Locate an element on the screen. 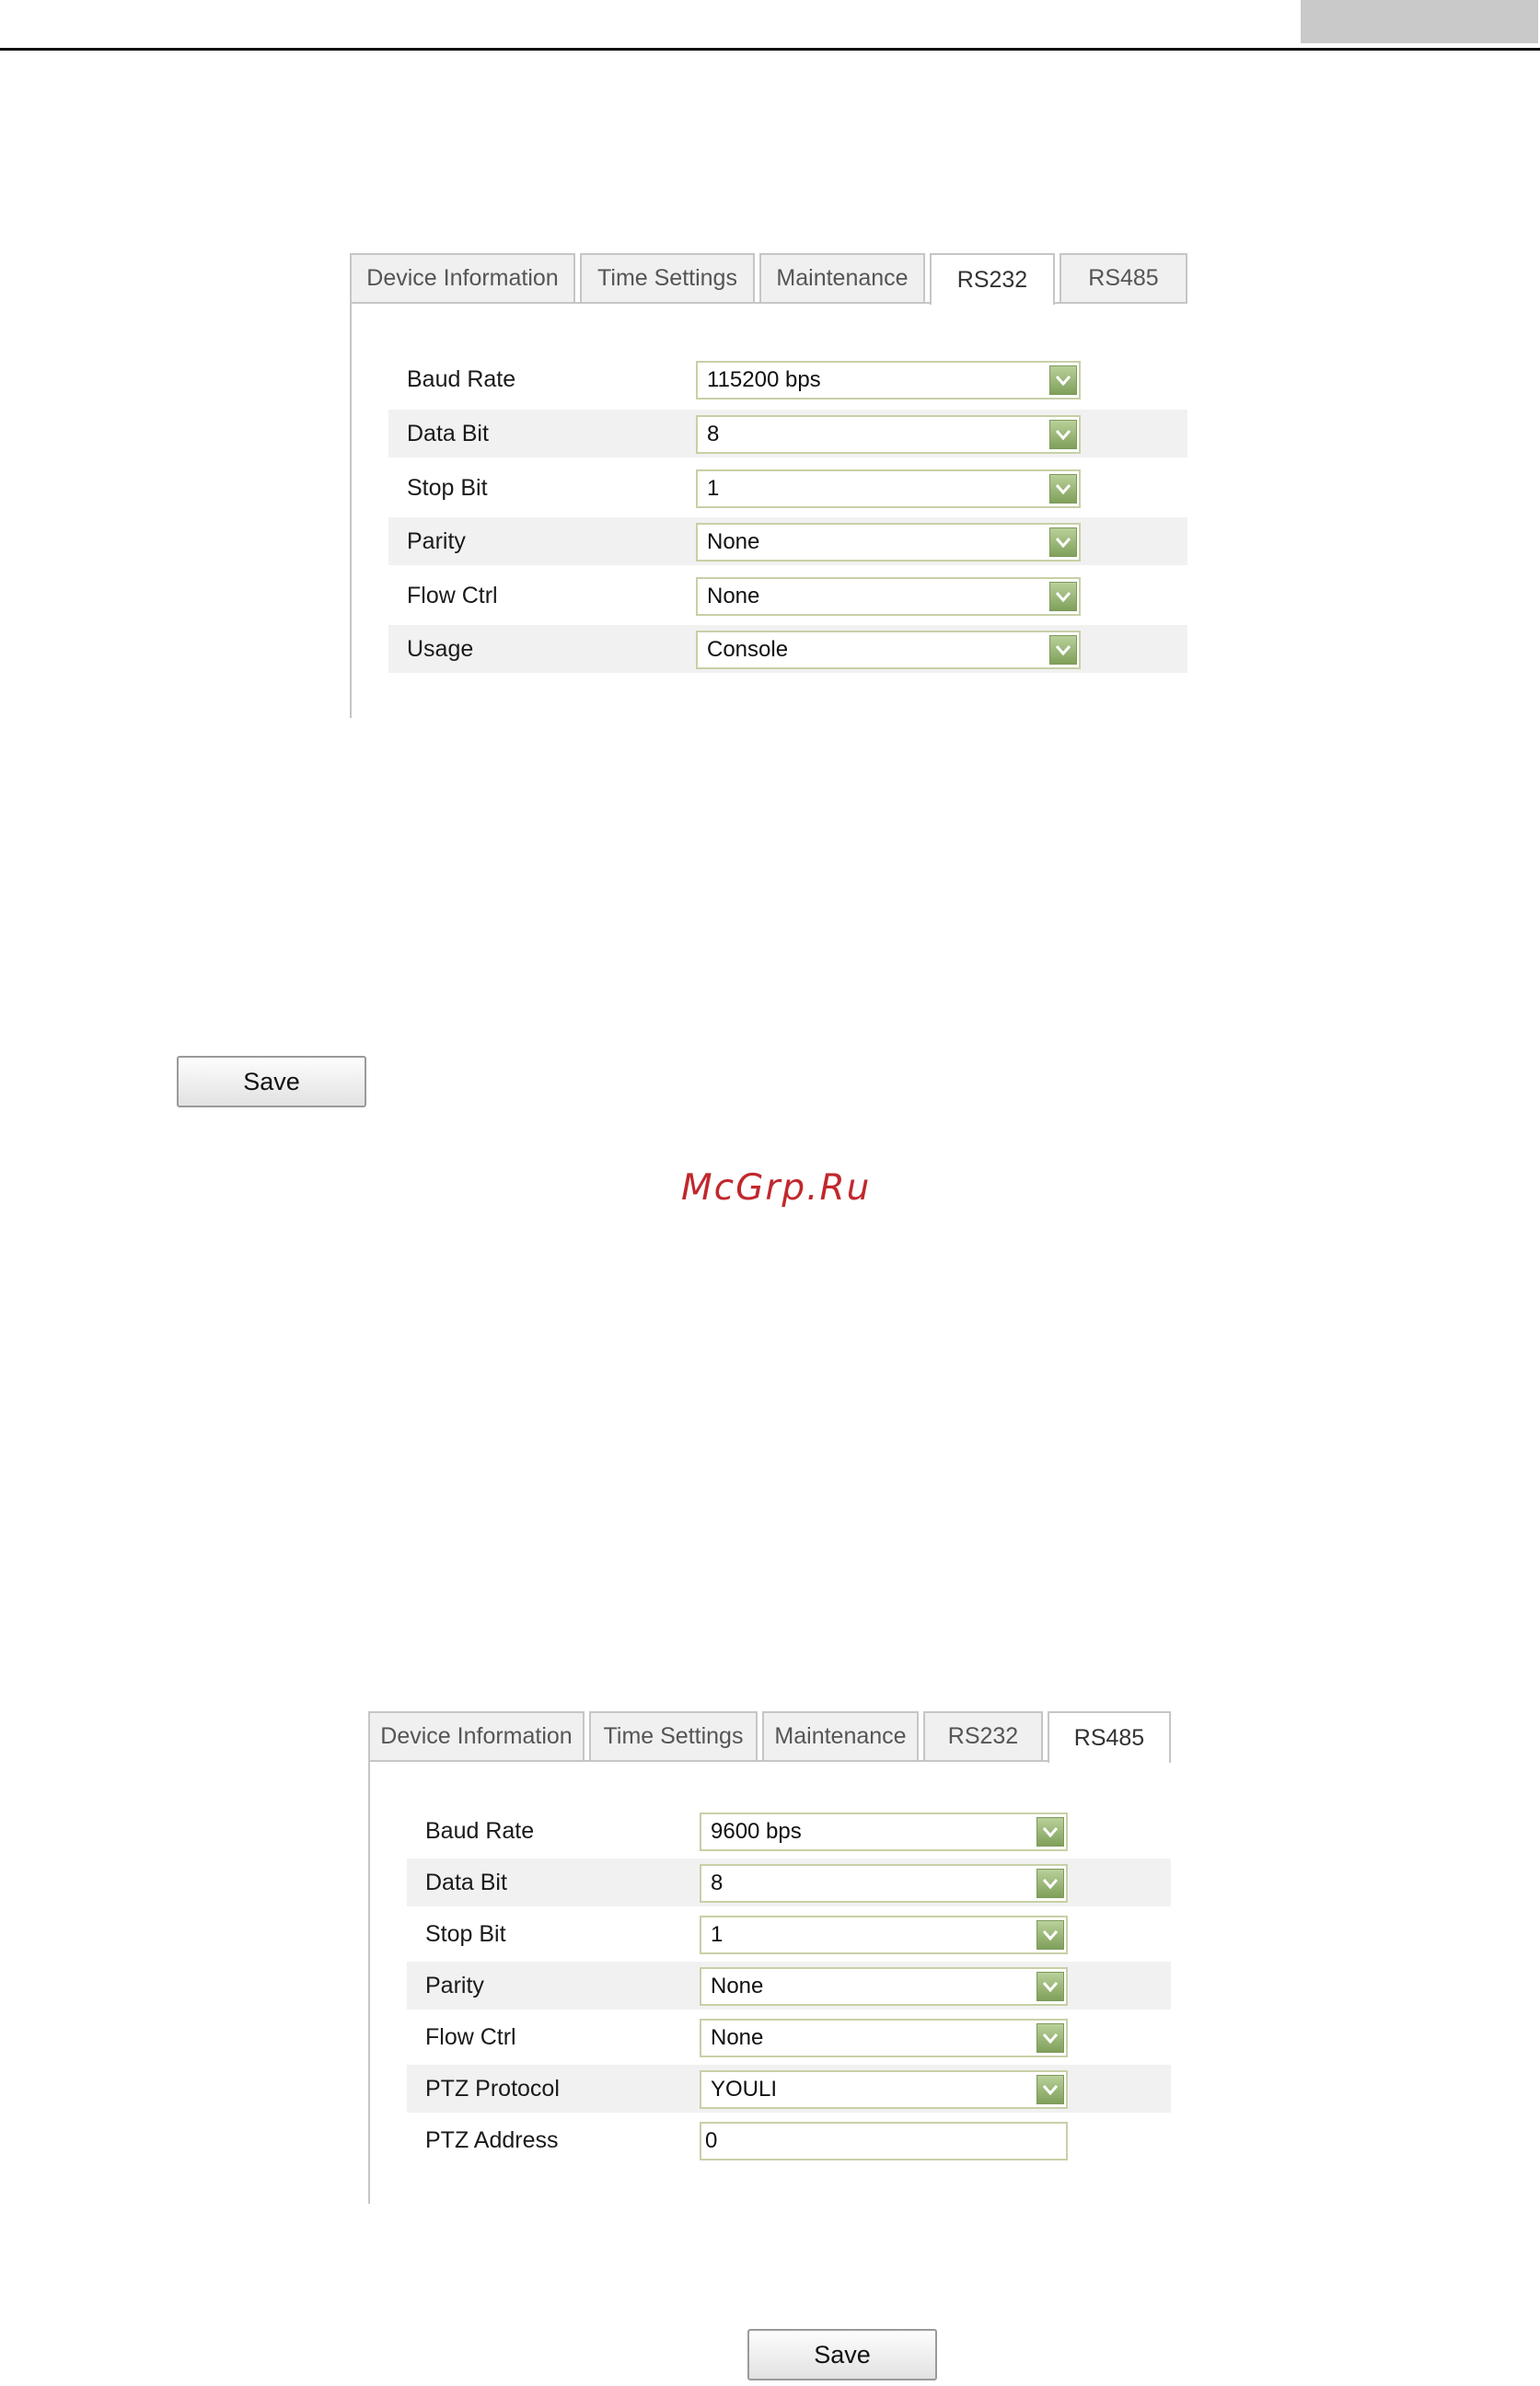 The width and height of the screenshot is (1540, 2386). ptz-protocol-value: YOULI is located at coordinates (744, 2089).